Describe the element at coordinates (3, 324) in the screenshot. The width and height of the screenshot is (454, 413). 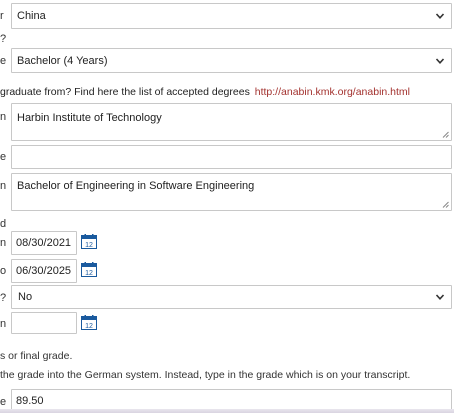
I see `cut-label-completion-date: n` at that location.